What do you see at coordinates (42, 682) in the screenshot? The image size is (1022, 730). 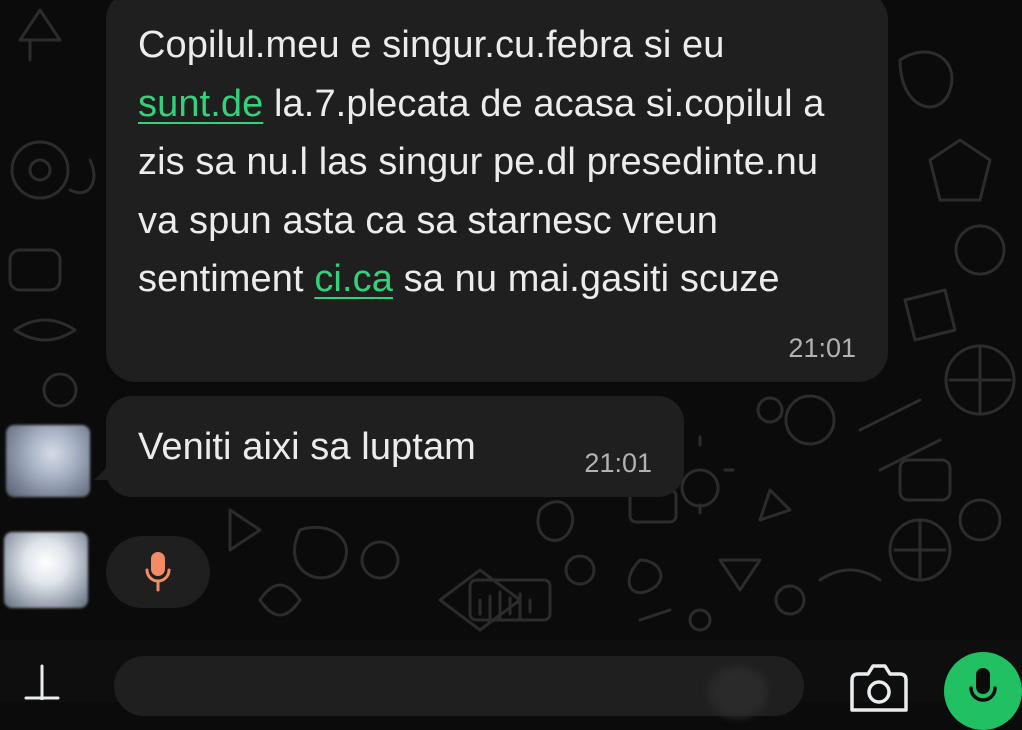 I see `plus-icon` at bounding box center [42, 682].